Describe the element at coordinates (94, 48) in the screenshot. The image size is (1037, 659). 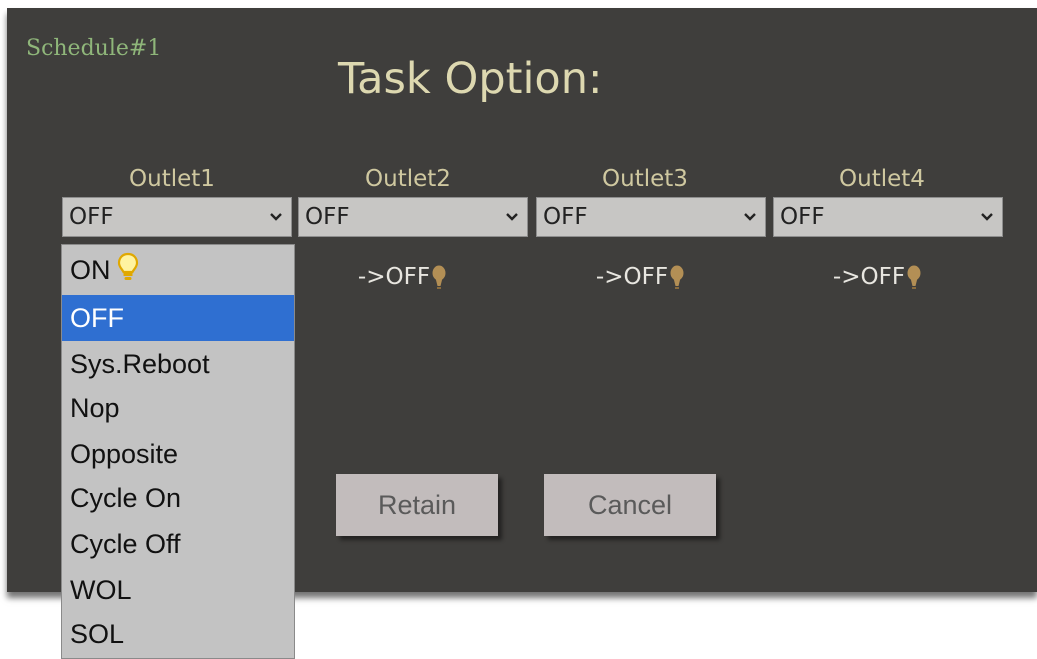
I see `schedule-label: Schedule#1` at that location.